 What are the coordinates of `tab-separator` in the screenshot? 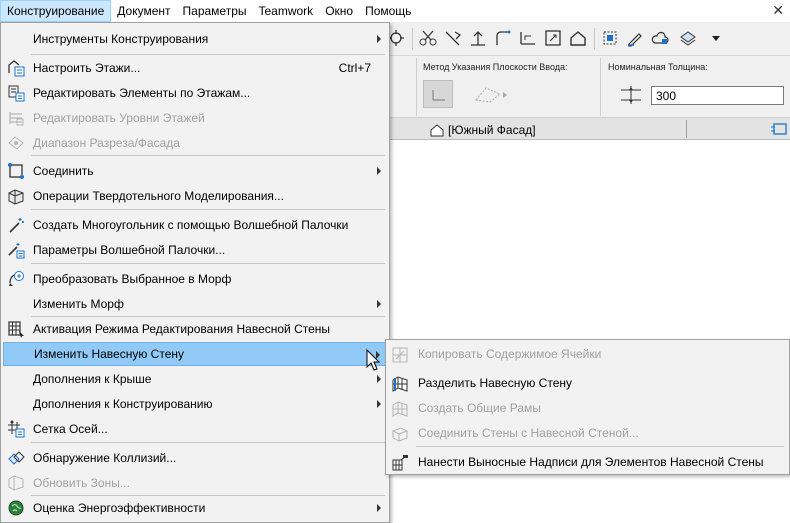 It's located at (686, 129).